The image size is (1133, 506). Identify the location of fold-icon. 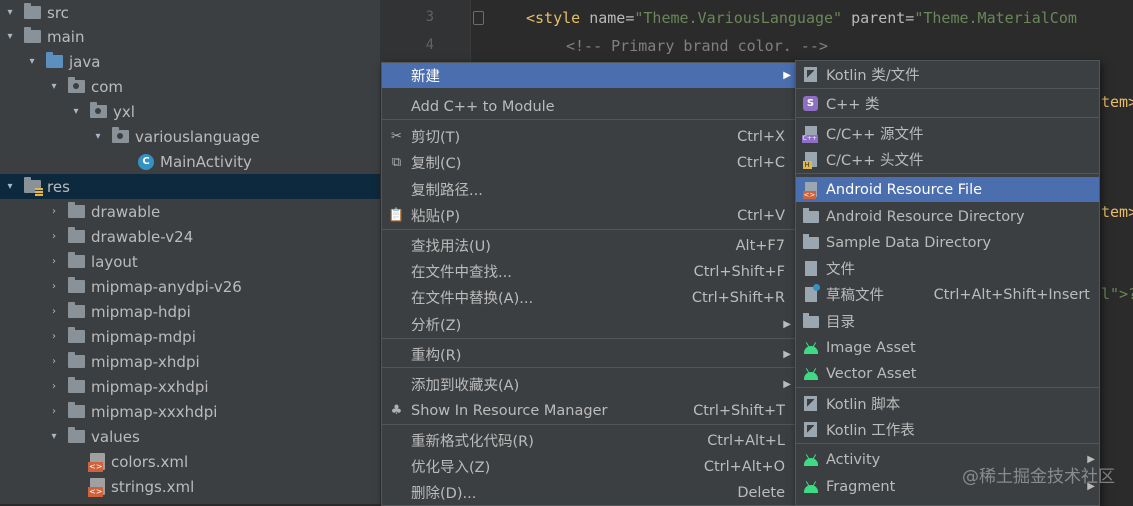
(478, 18).